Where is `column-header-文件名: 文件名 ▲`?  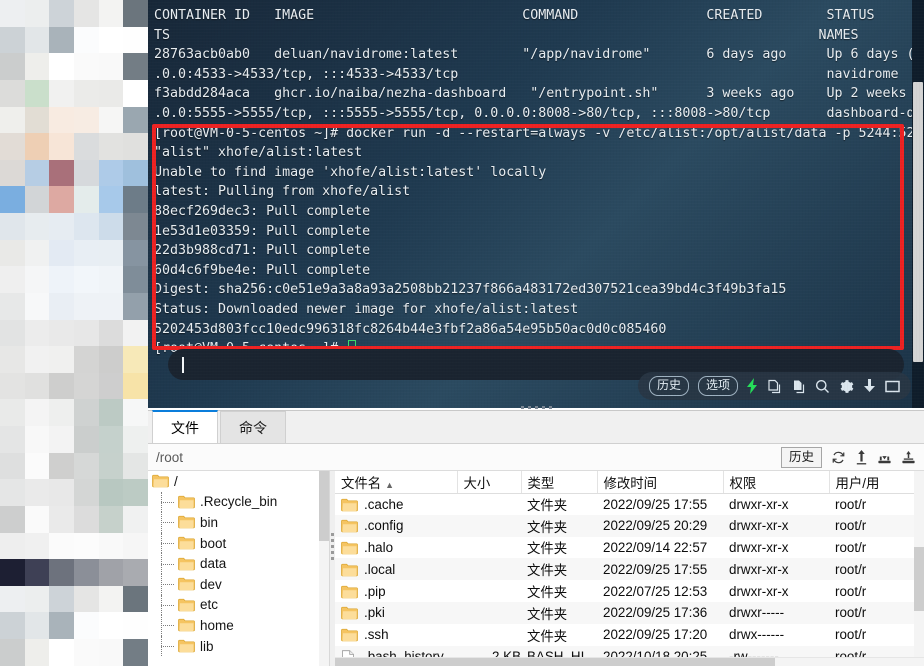 column-header-文件名: 文件名 ▲ is located at coordinates (396, 482).